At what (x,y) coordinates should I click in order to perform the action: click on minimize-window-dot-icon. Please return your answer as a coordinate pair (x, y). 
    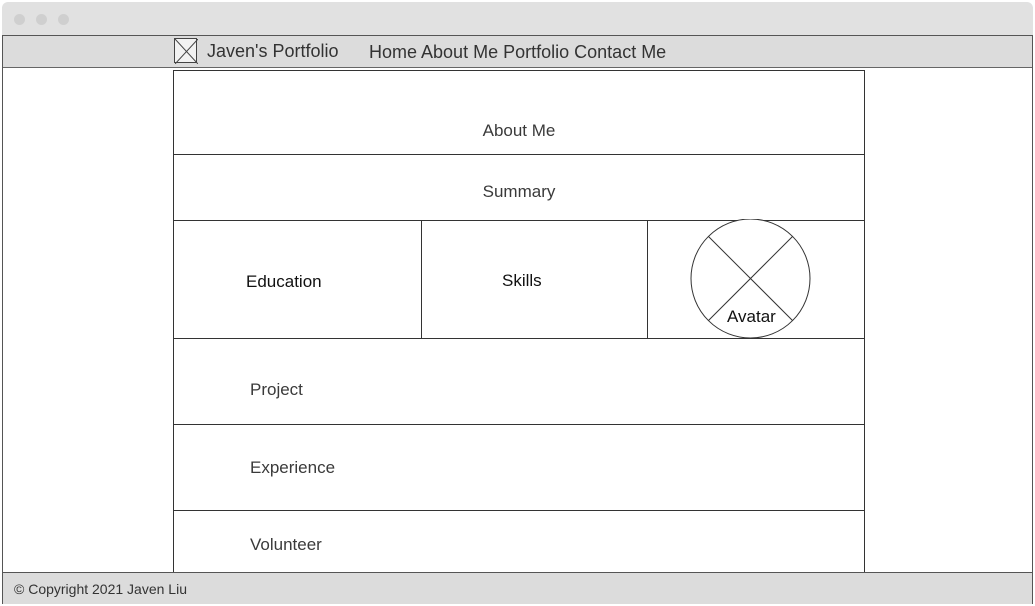
    Looking at the image, I should click on (41, 19).